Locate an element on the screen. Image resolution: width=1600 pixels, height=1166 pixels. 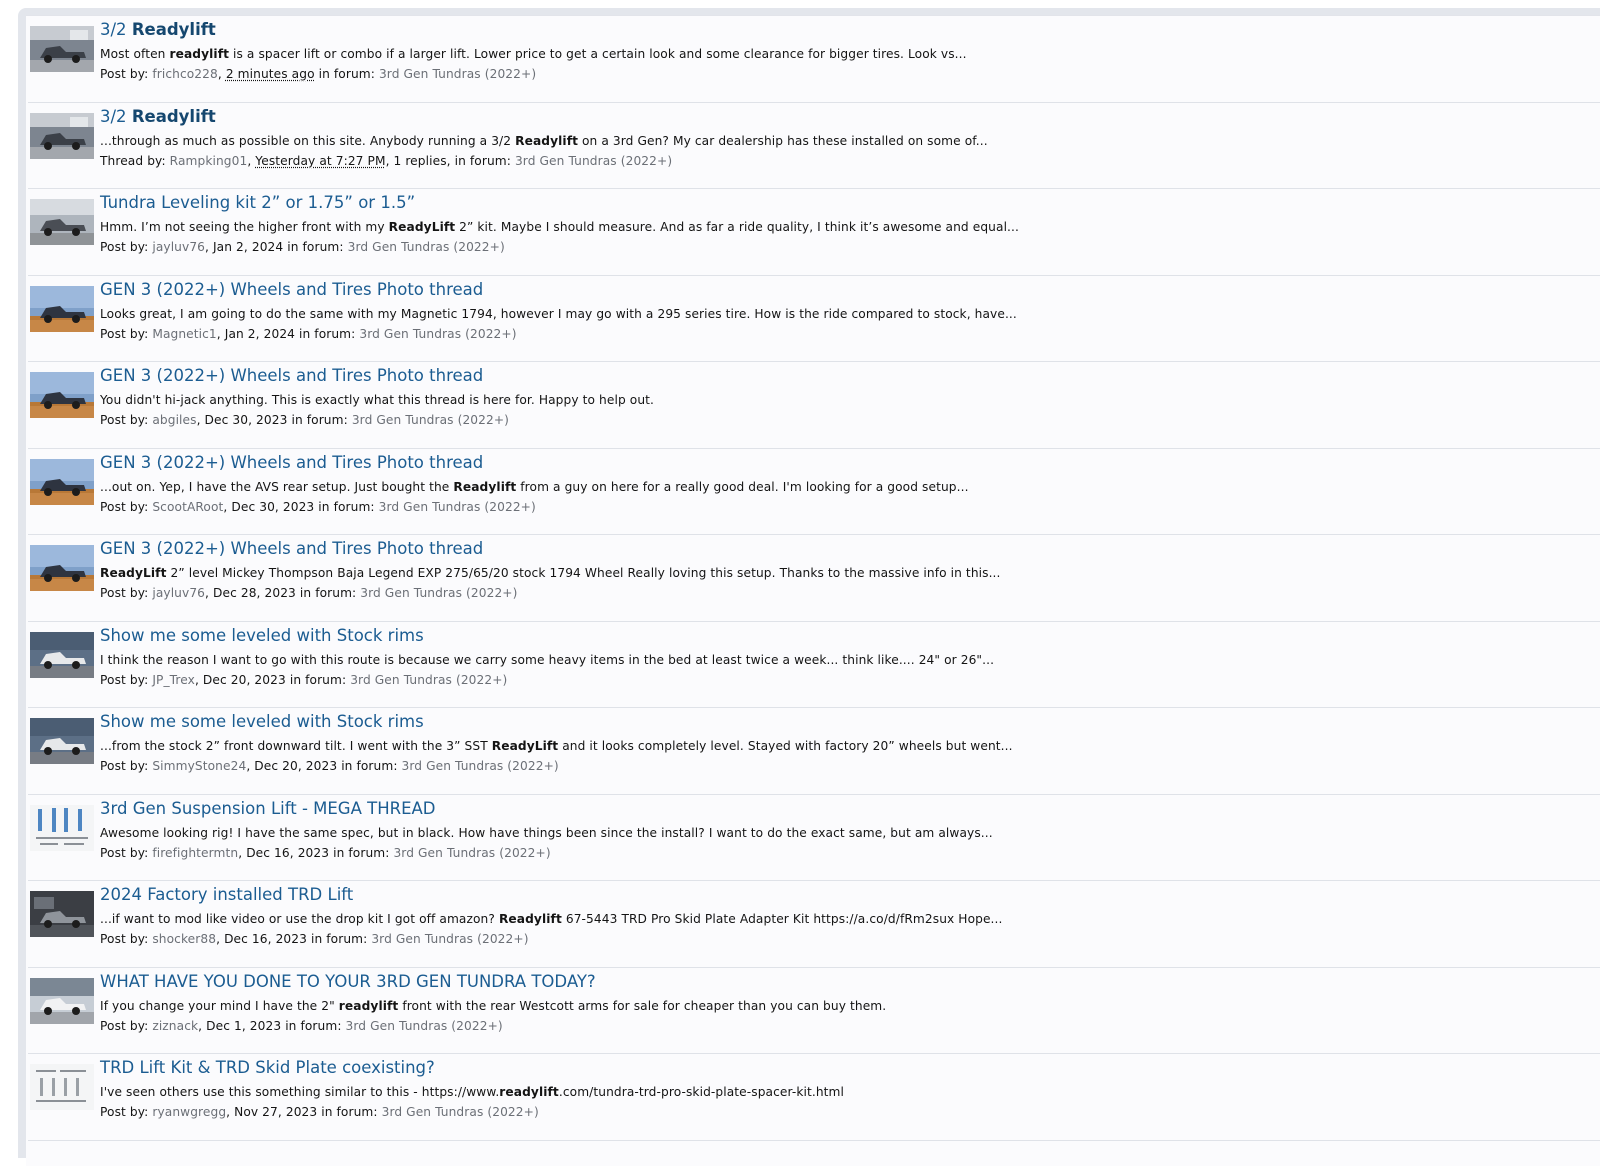
author-link: ryanwgregg is located at coordinates (189, 1112).